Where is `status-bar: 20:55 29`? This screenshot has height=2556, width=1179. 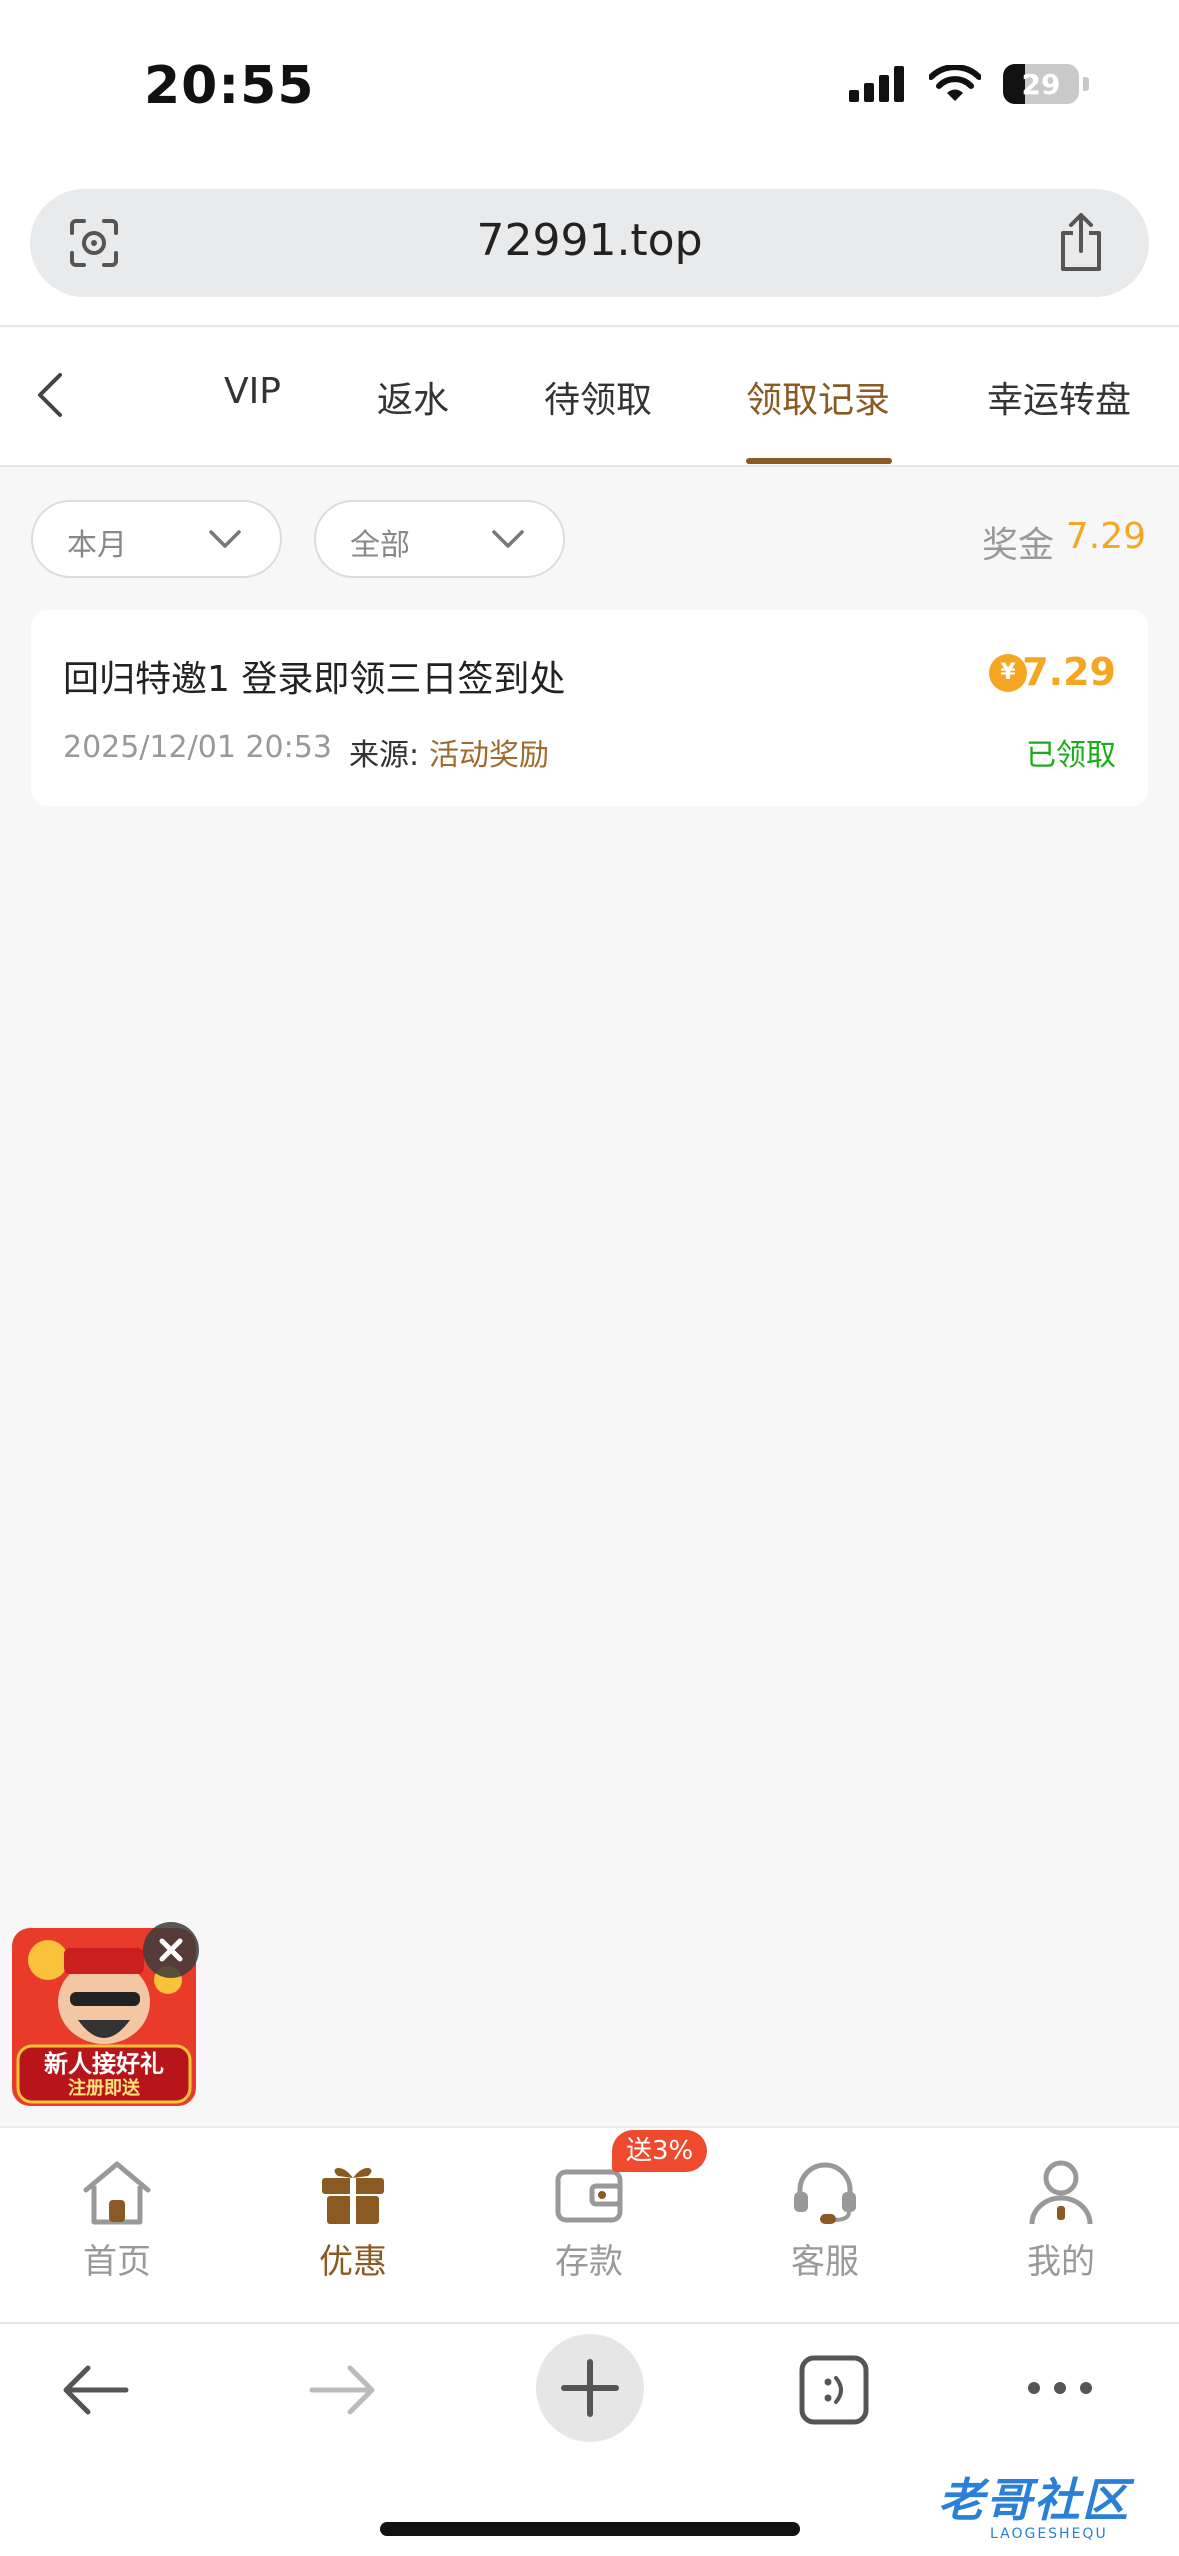
status-bar: 20:55 29 is located at coordinates (589, 87).